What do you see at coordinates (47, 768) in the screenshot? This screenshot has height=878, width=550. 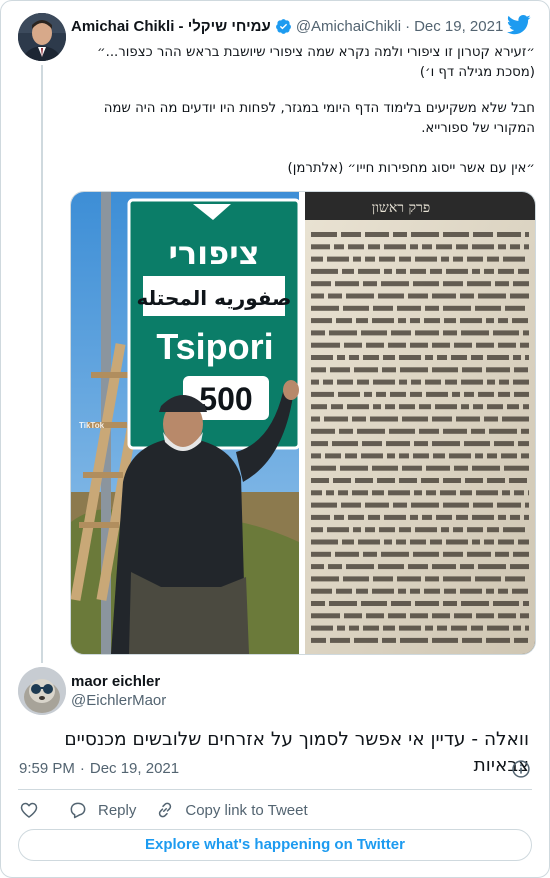 I see `reply-time: 9:59 PM` at bounding box center [47, 768].